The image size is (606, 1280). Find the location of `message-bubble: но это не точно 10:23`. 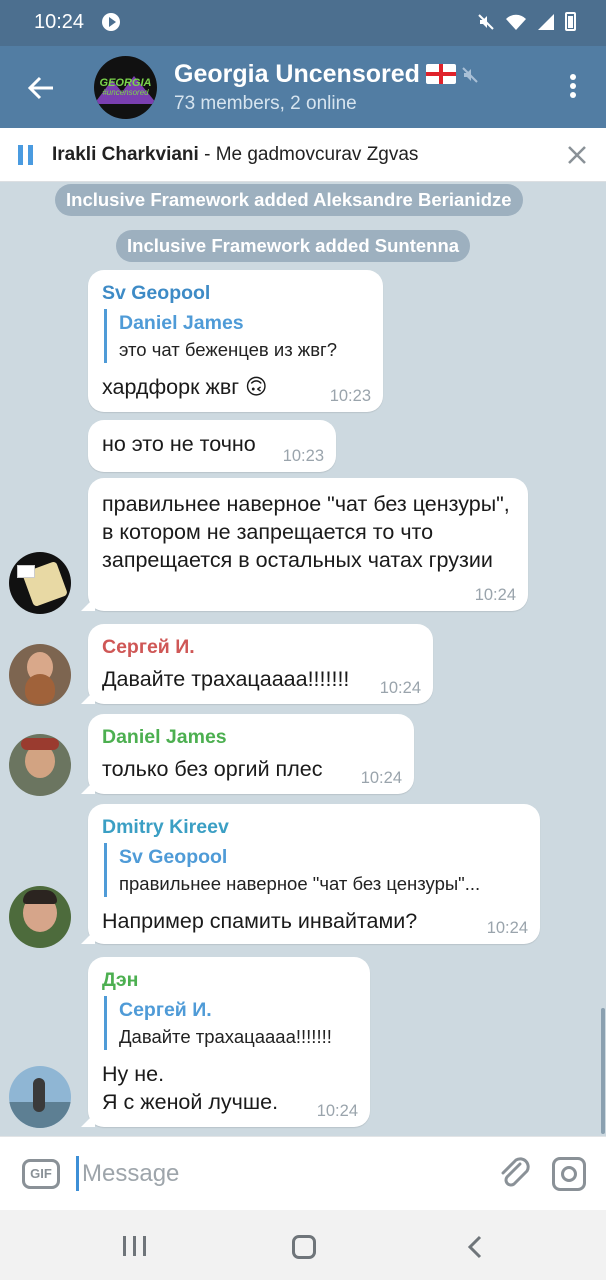

message-bubble: но это не точно 10:23 is located at coordinates (212, 446).